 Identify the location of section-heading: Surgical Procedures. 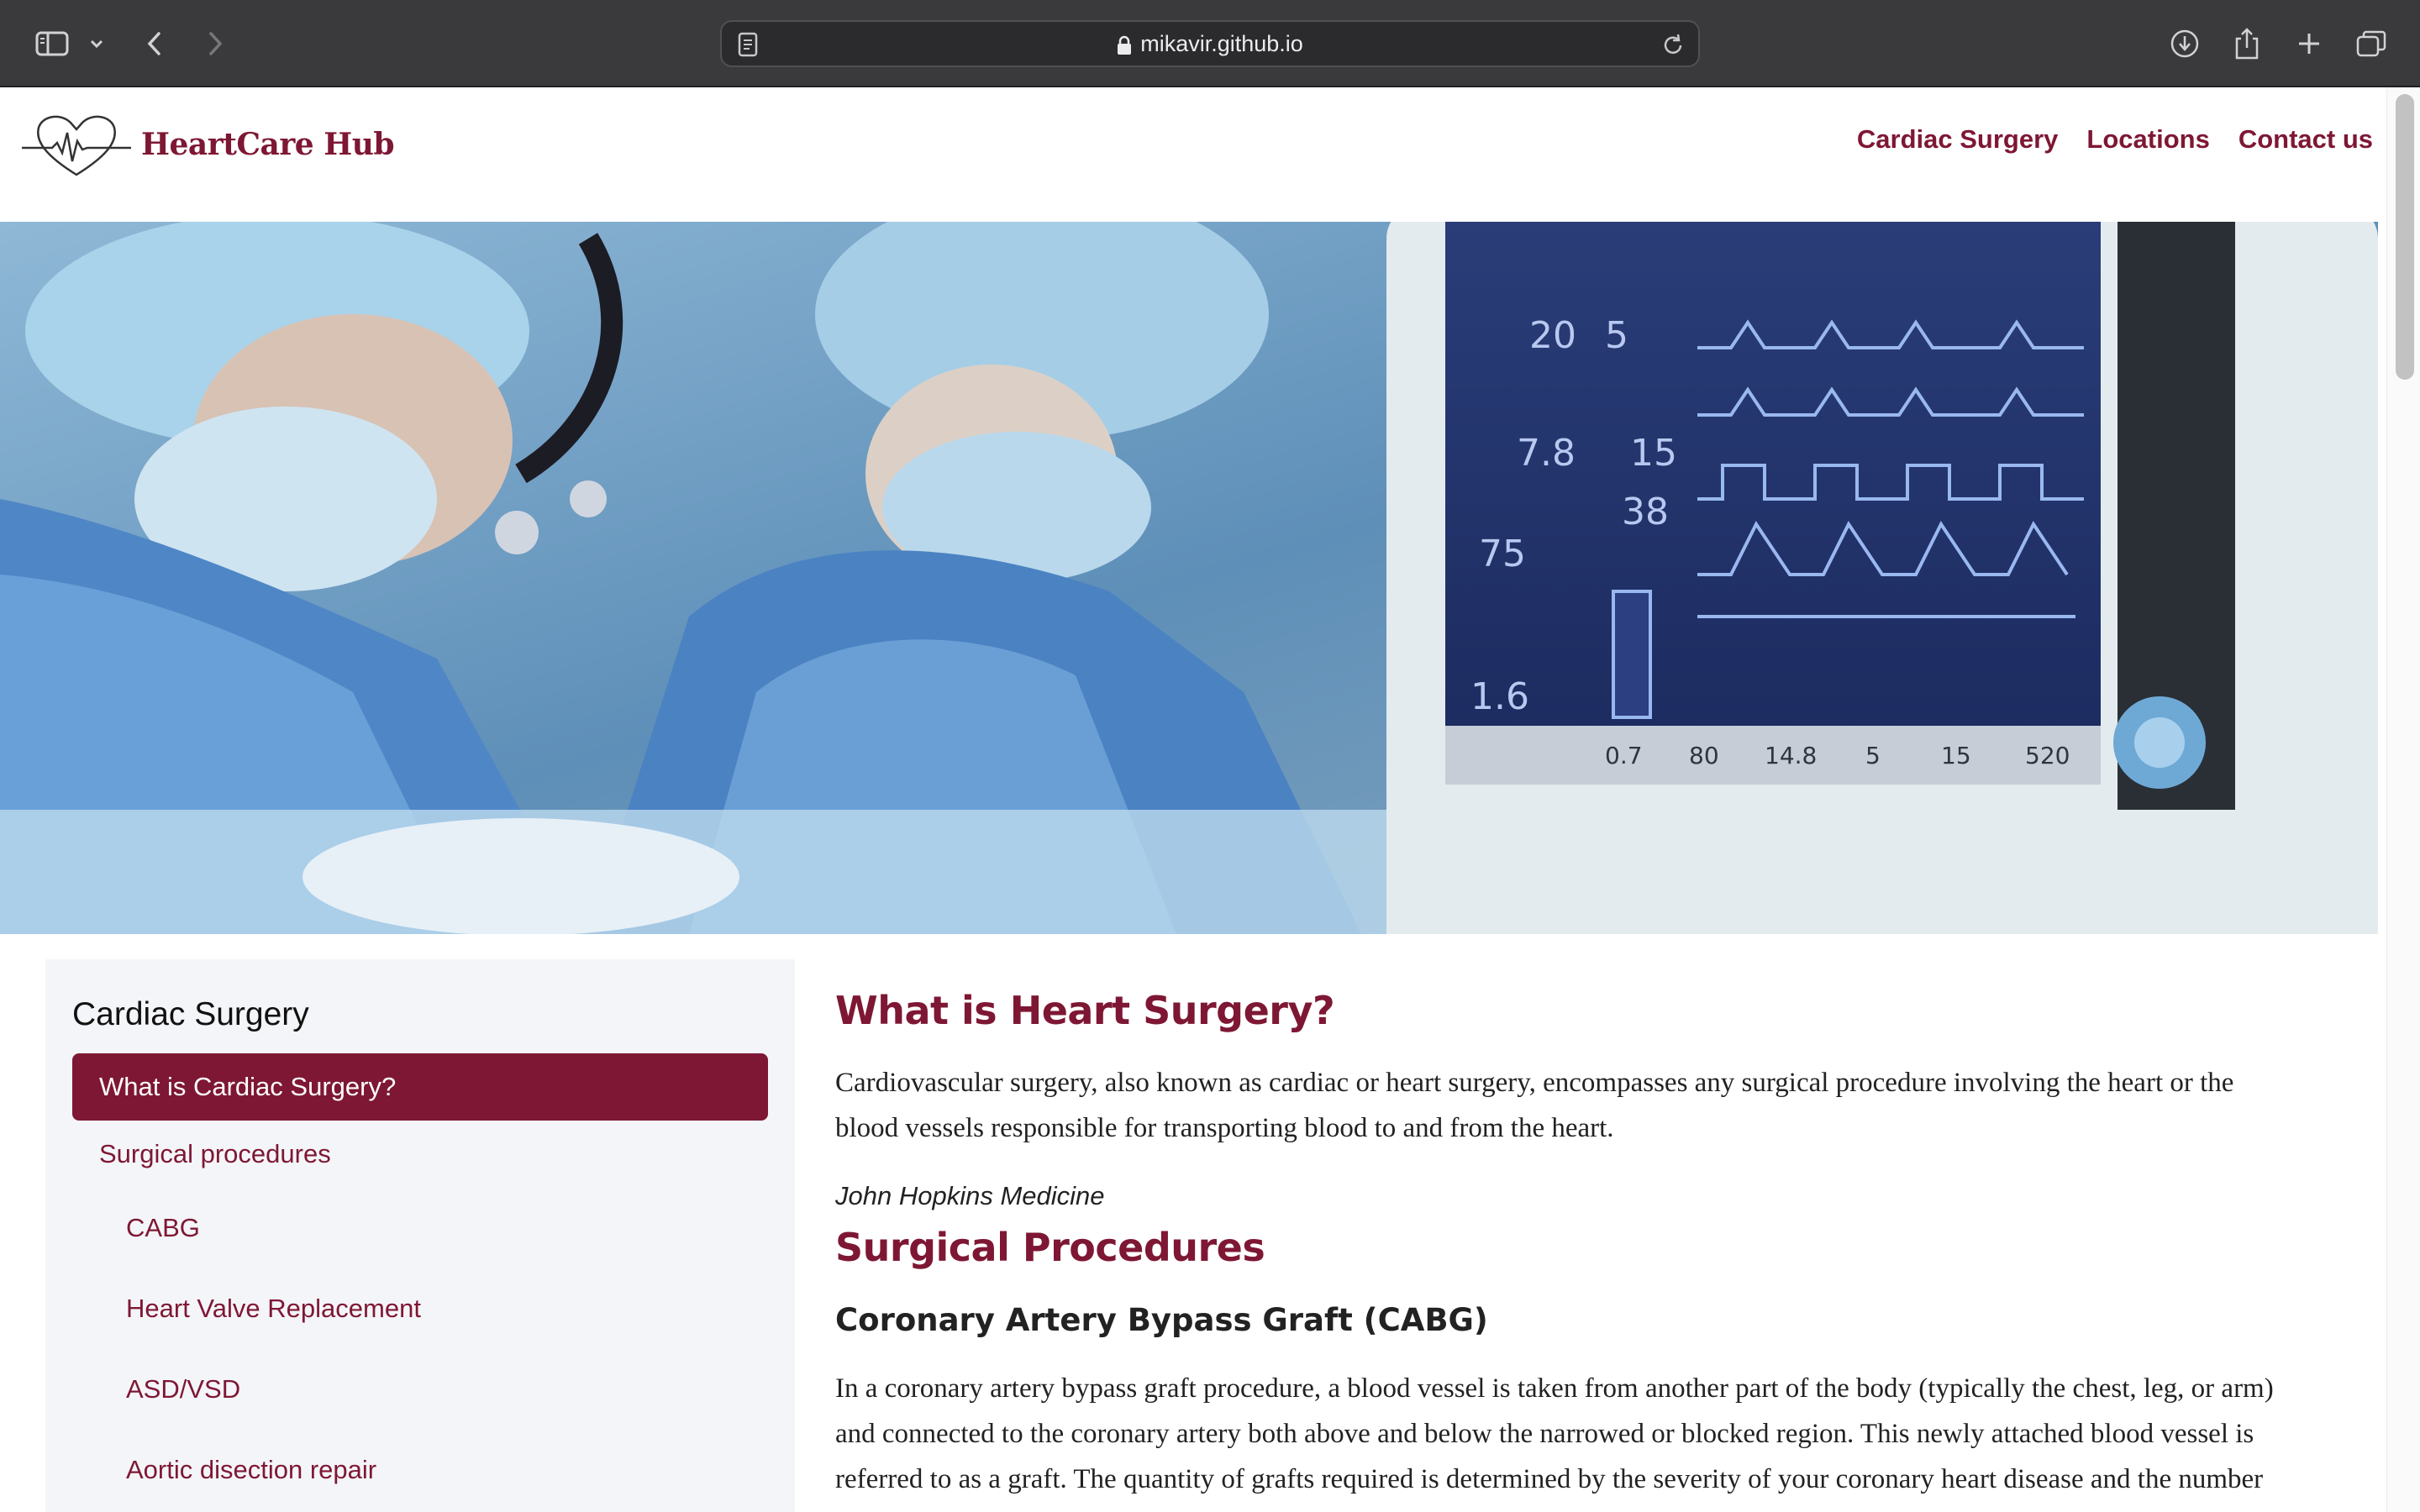
(1050, 1247).